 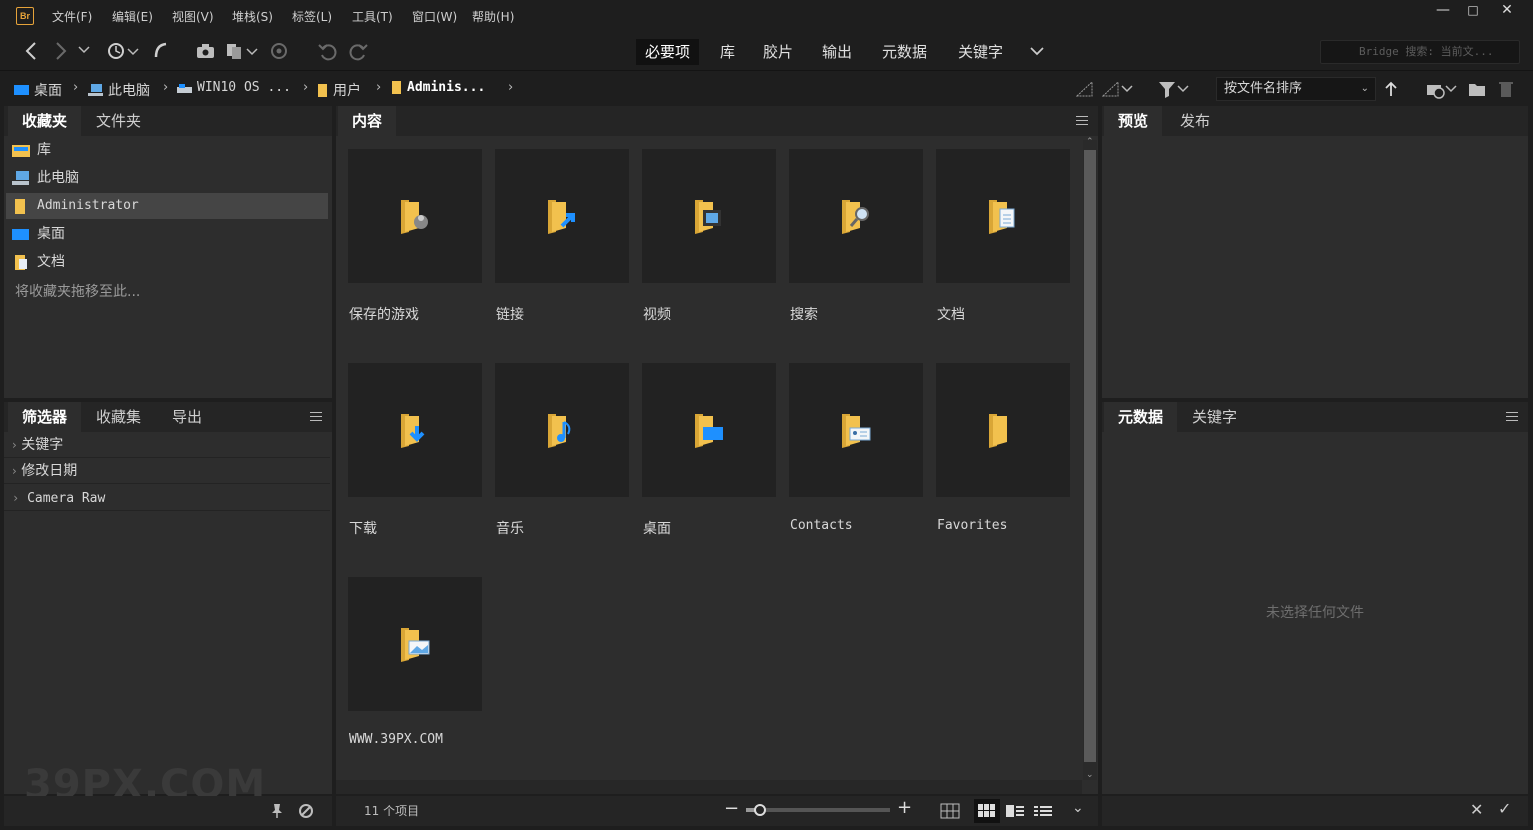 What do you see at coordinates (510, 528) in the screenshot?
I see `content-item-label: 音乐` at bounding box center [510, 528].